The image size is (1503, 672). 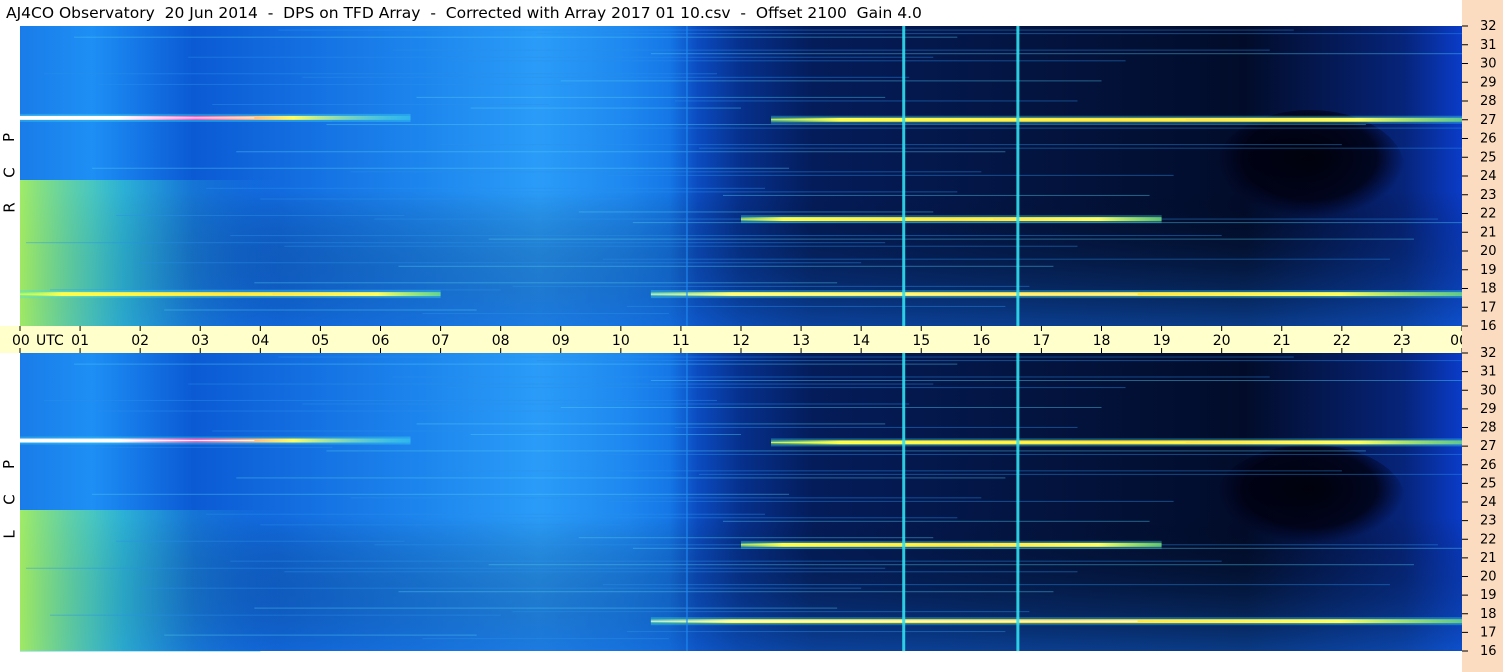 What do you see at coordinates (921, 341) in the screenshot?
I see `time-tick-label: 15` at bounding box center [921, 341].